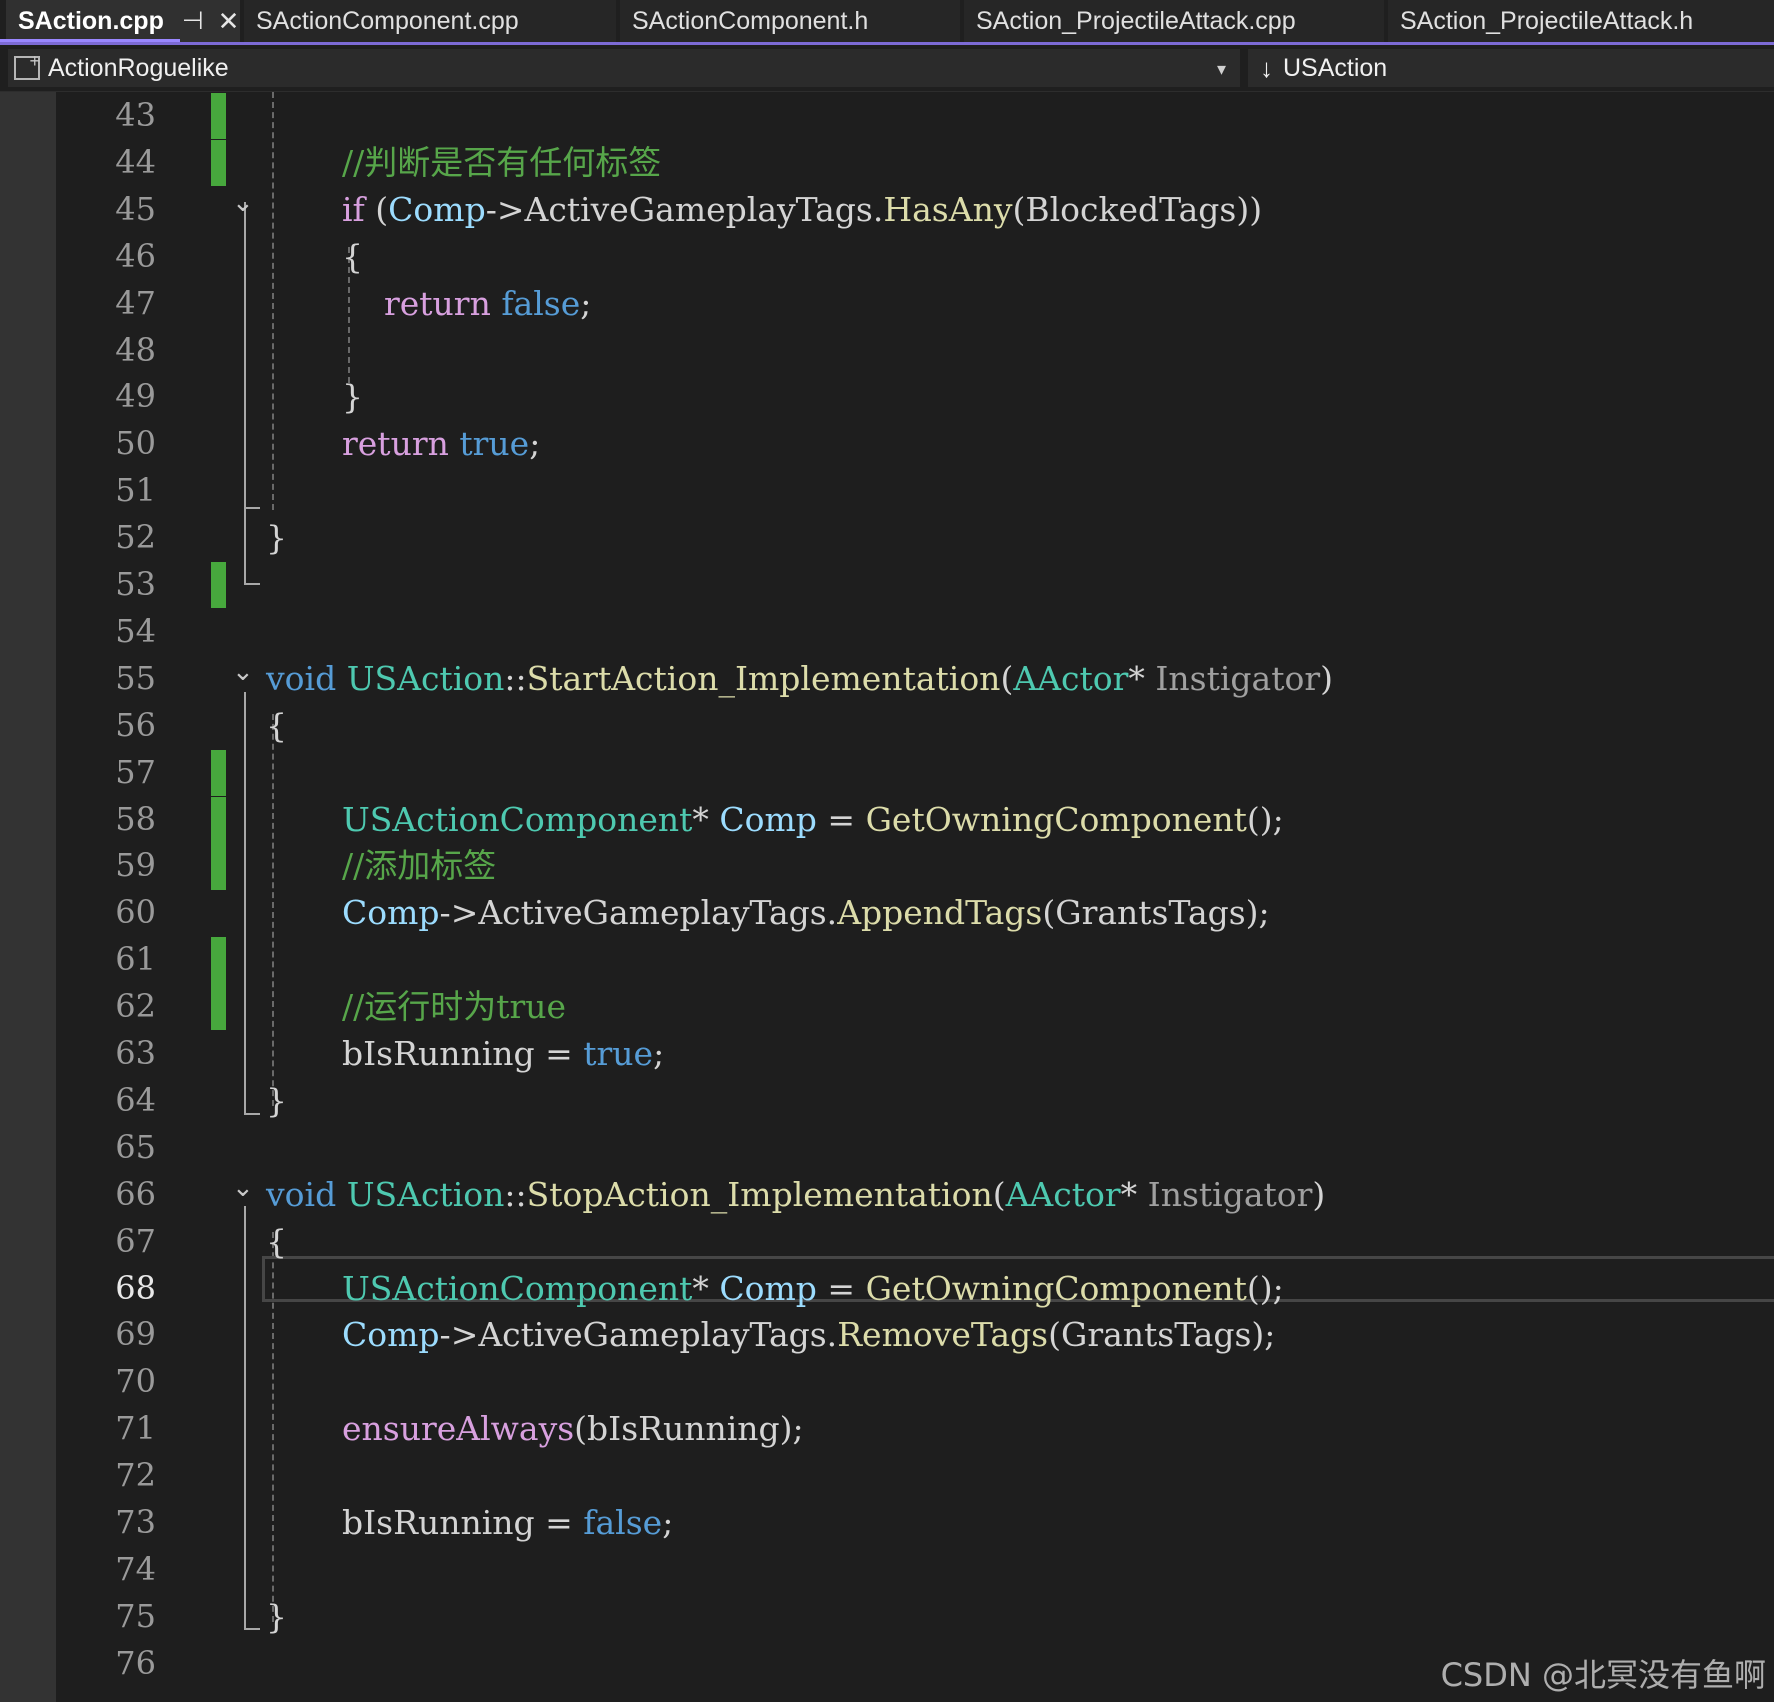 Image resolution: width=1774 pixels, height=1702 pixels. What do you see at coordinates (135, 1099) in the screenshot?
I see `line-number: 64` at bounding box center [135, 1099].